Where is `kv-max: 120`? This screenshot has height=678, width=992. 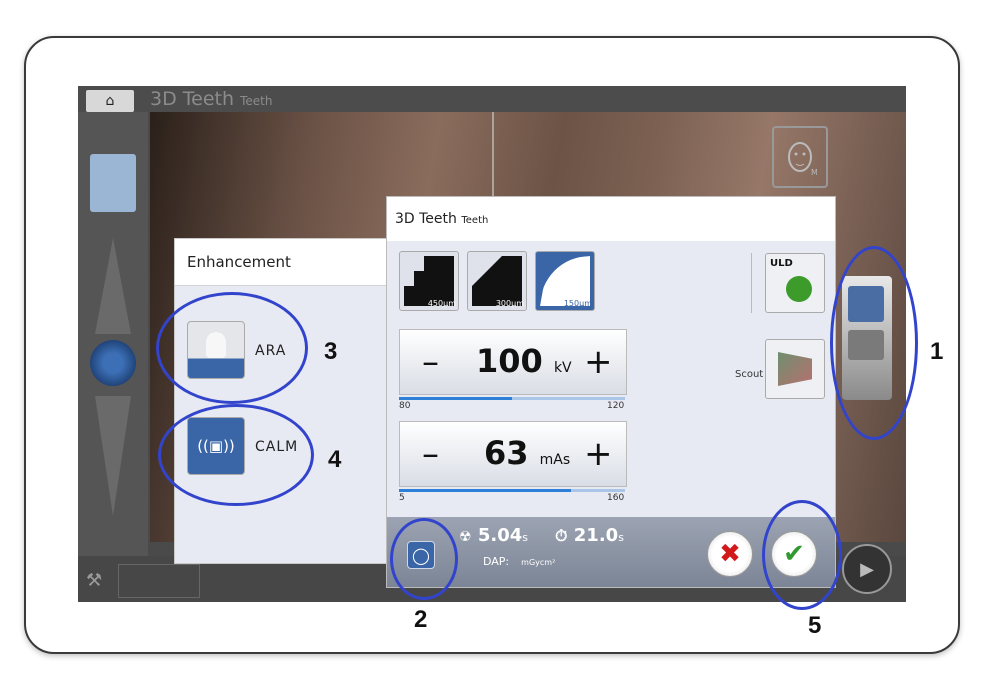 kv-max: 120 is located at coordinates (616, 406).